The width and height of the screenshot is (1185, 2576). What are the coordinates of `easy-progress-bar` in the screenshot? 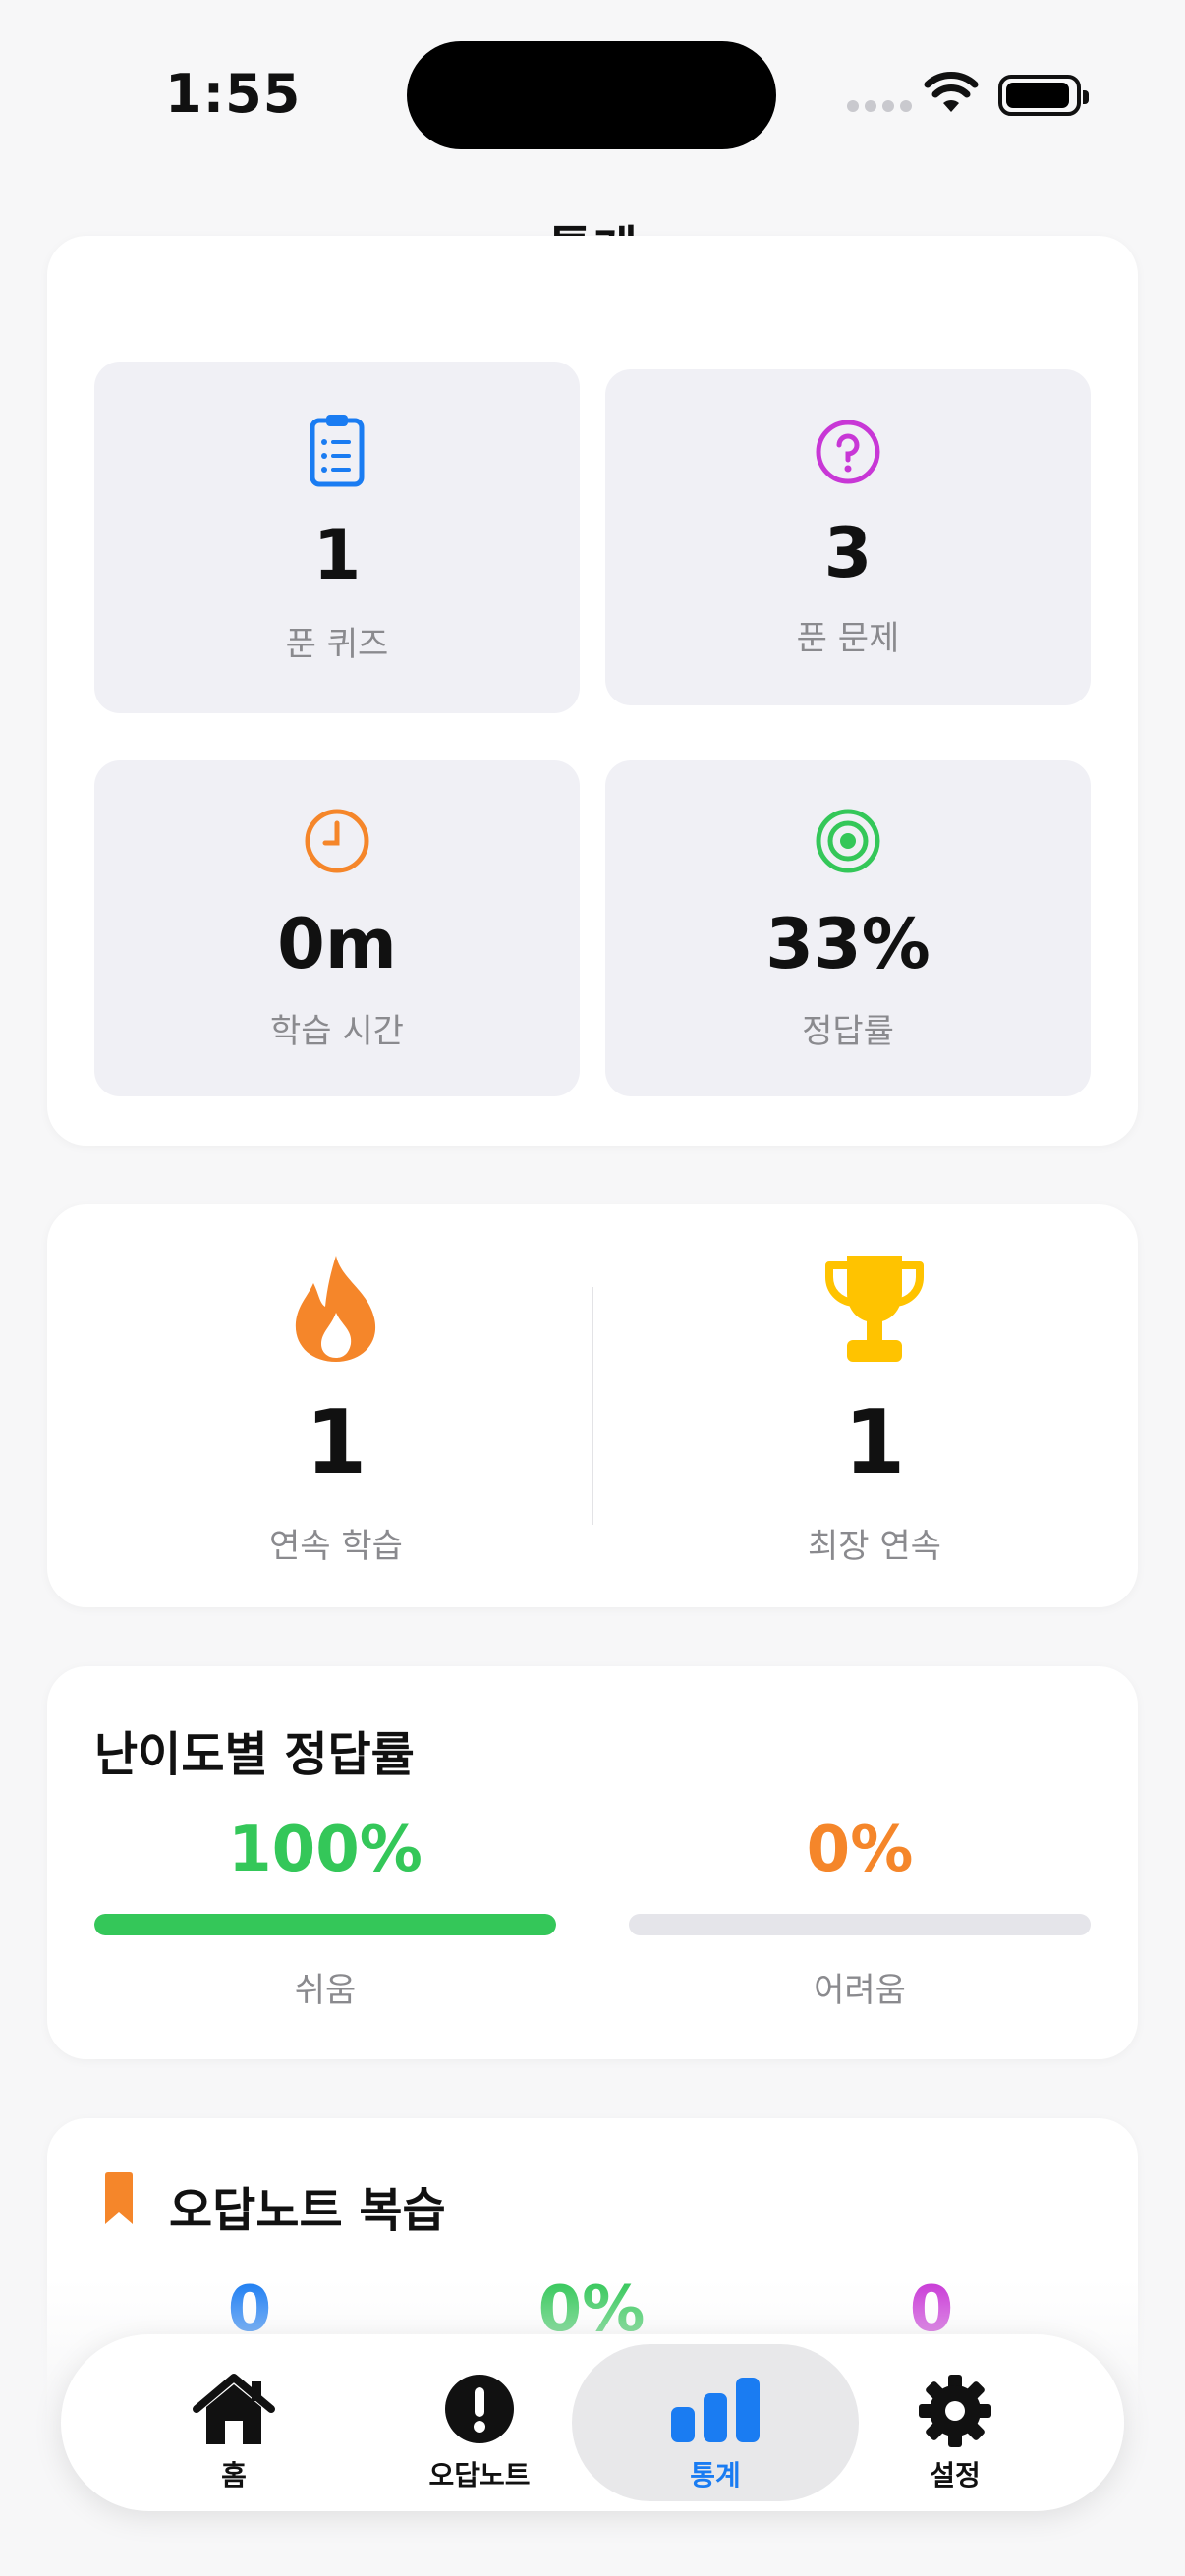 It's located at (325, 1924).